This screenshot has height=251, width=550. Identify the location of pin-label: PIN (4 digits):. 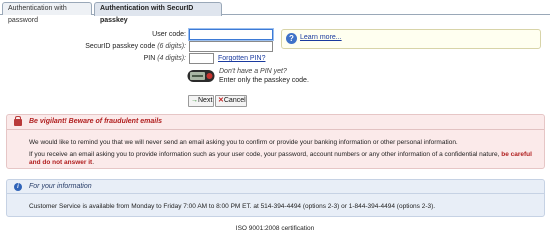
(153, 59).